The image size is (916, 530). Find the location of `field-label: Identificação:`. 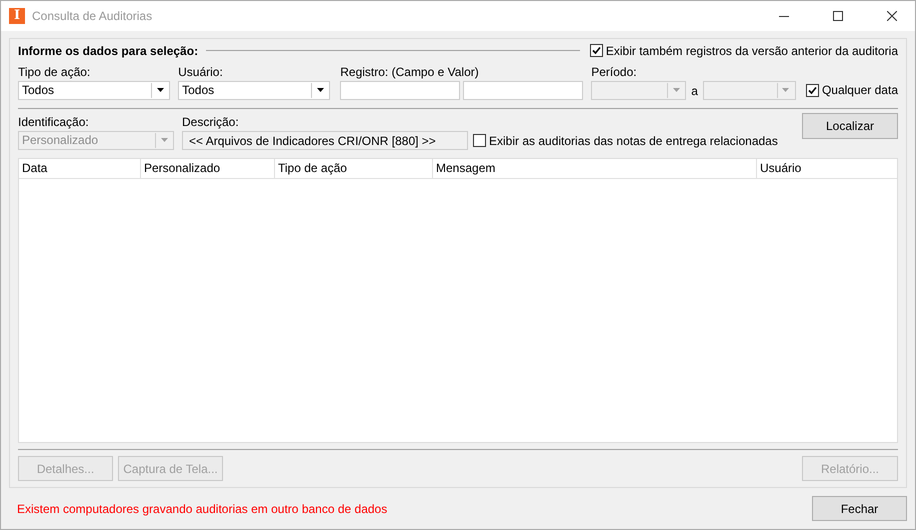

field-label: Identificação: is located at coordinates (54, 122).